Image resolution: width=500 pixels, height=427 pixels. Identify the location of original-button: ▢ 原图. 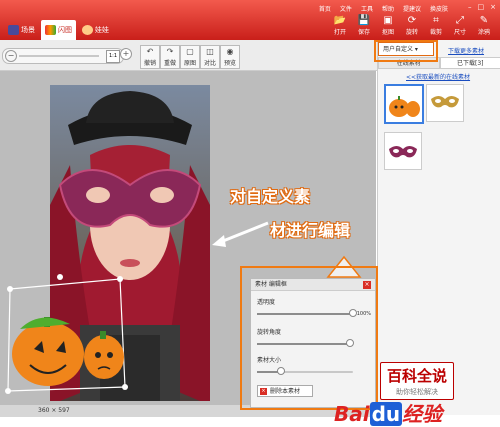
(190, 57).